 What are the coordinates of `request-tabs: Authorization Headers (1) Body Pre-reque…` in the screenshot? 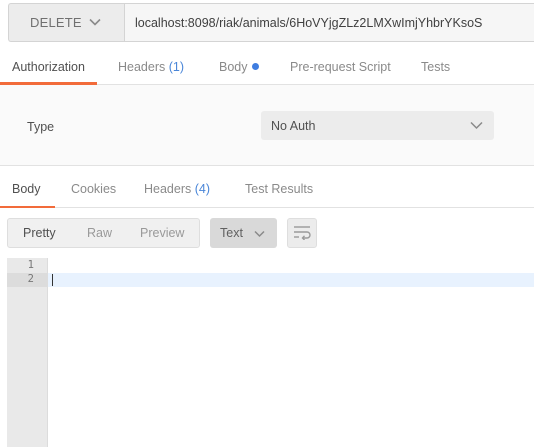 It's located at (267, 69).